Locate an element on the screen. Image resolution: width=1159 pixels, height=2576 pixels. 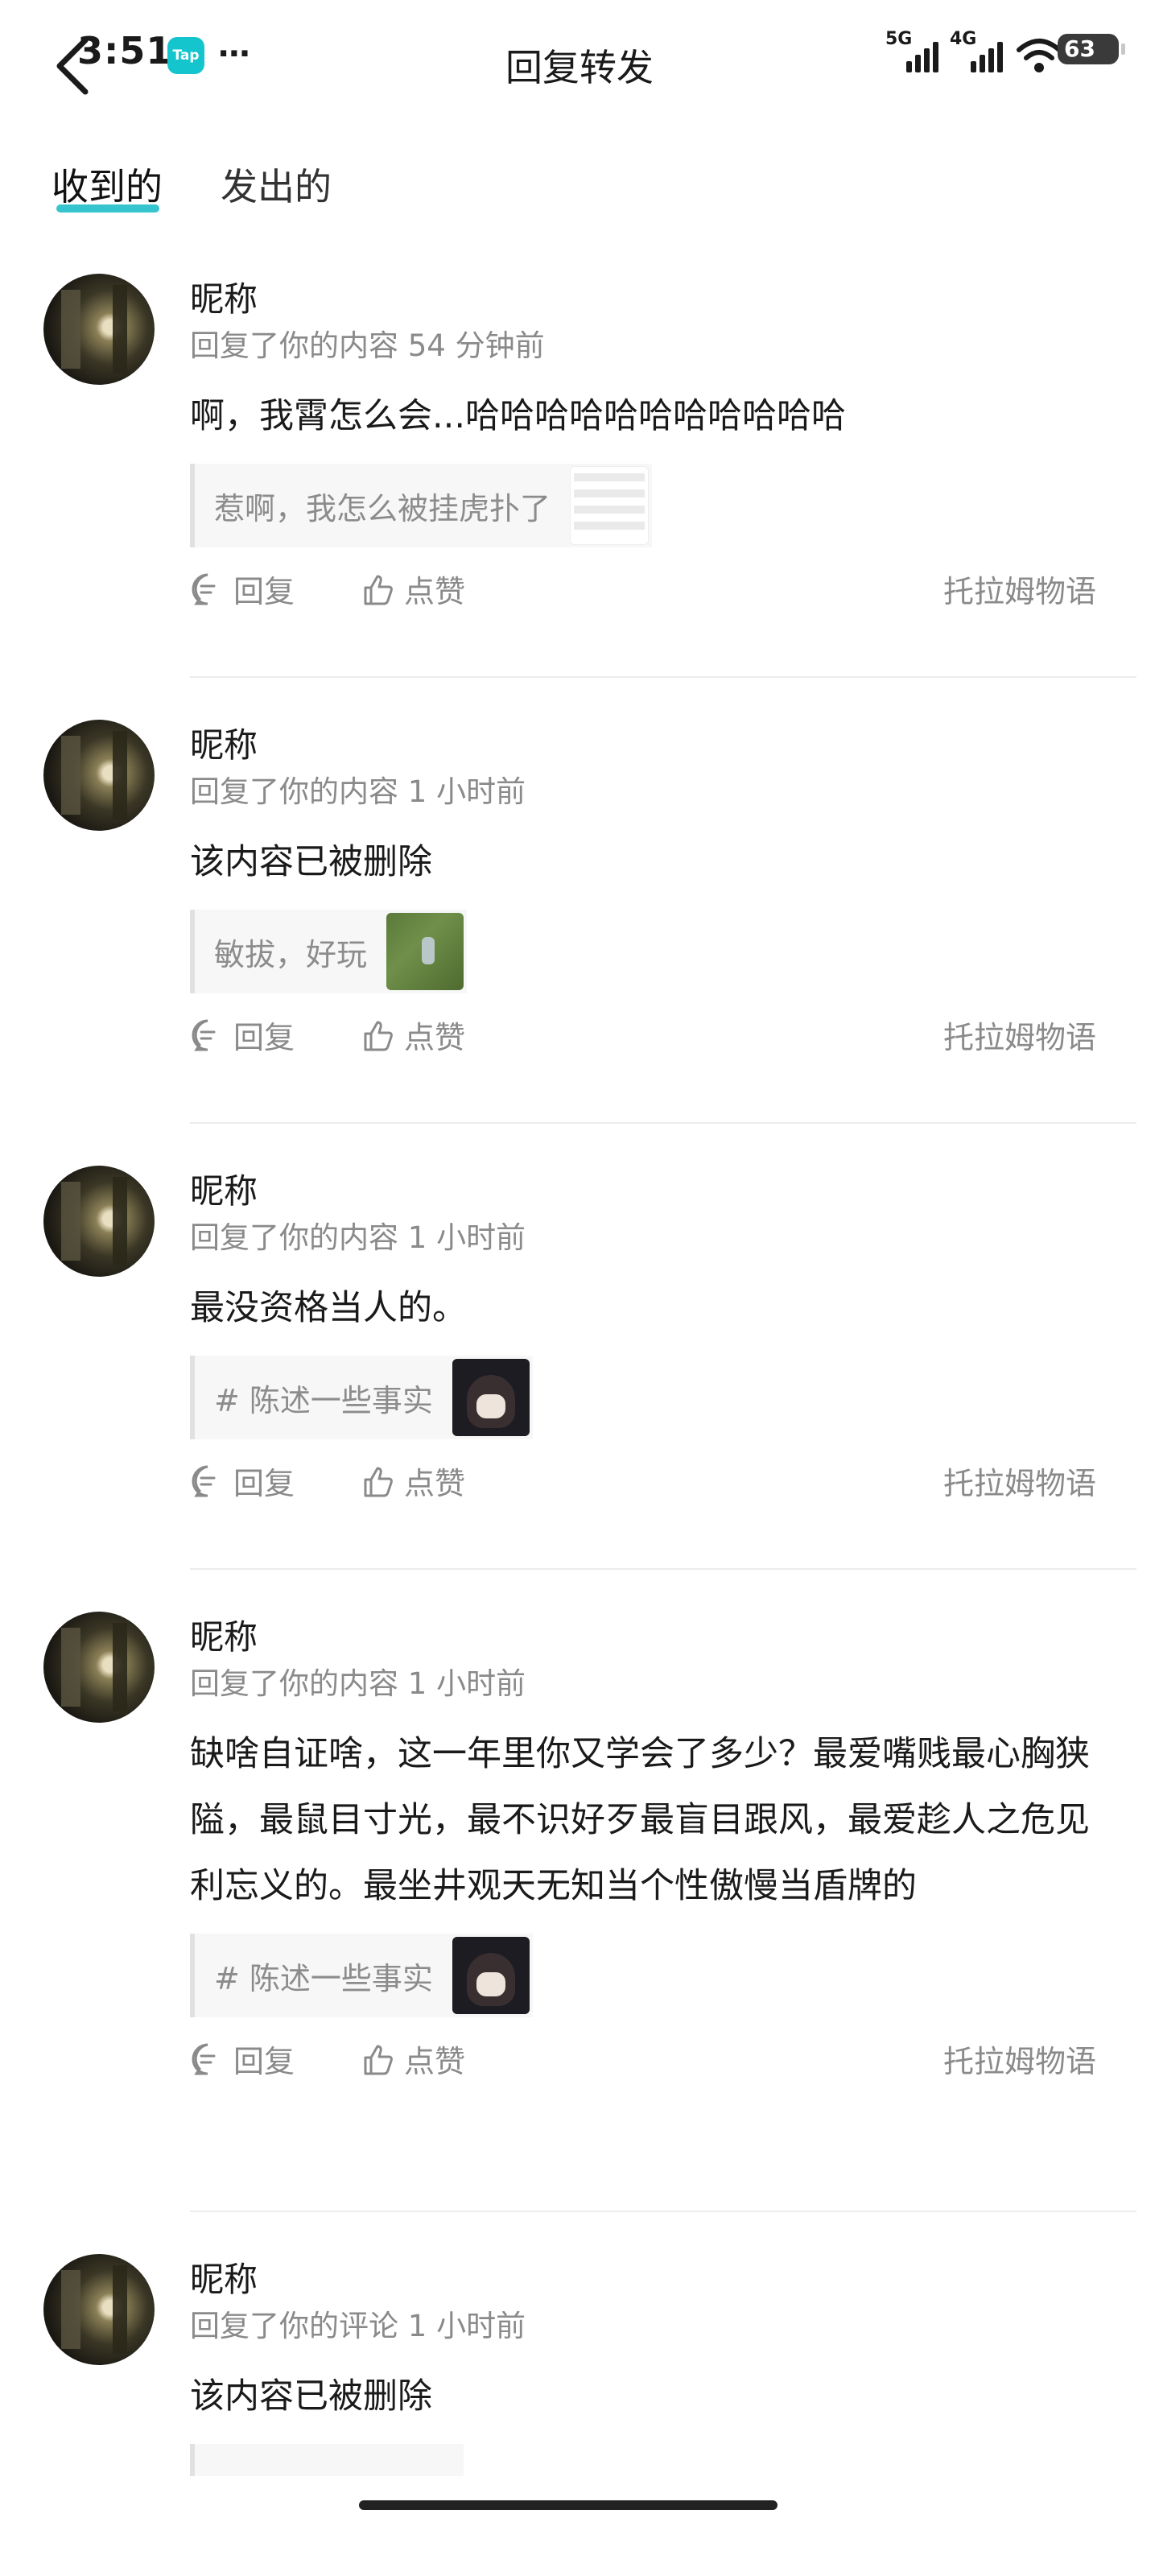
reply-content: 最没资格当人的。 is located at coordinates (652, 1308).